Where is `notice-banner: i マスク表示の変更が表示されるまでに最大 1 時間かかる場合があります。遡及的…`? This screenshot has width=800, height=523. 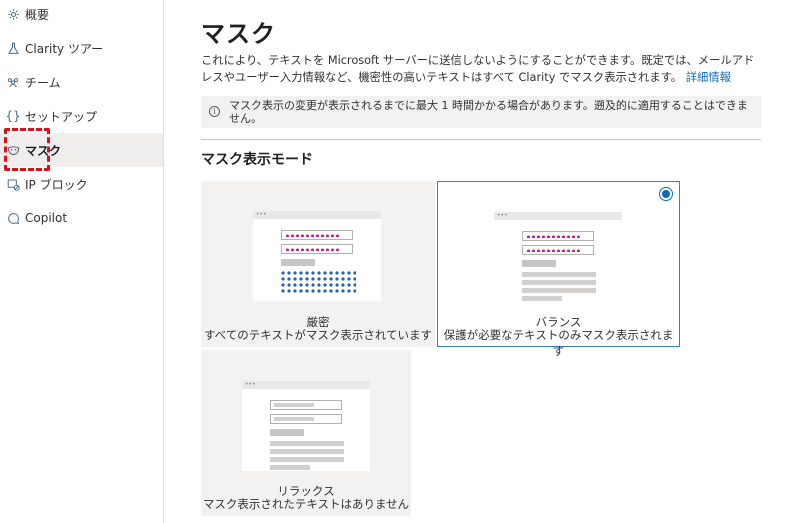 notice-banner: i マスク表示の変更が表示されるまでに最大 1 時間かかる場合があります。遡及的… is located at coordinates (481, 112).